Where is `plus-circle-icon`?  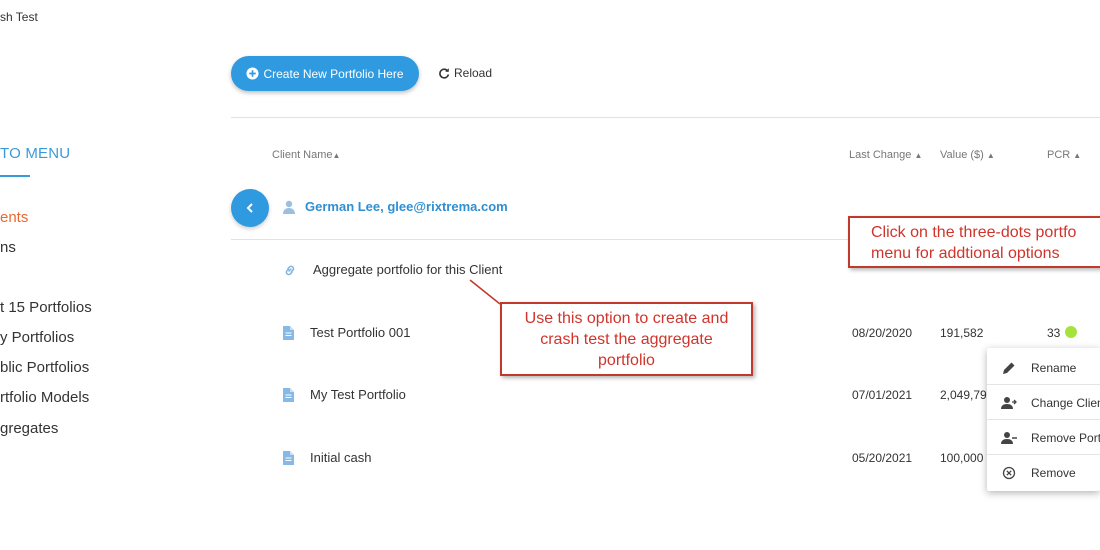 plus-circle-icon is located at coordinates (253, 73).